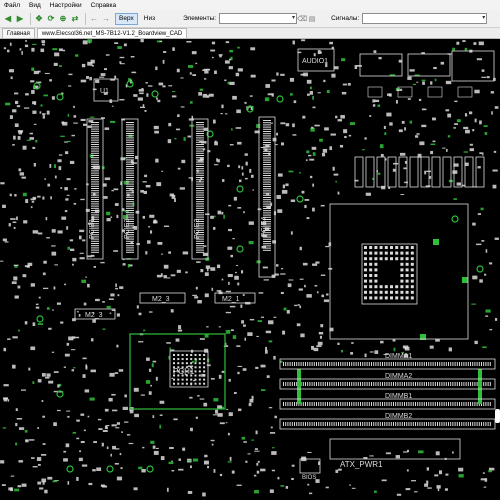 The image size is (500, 500). I want to click on pcie-slot-label: PCIE1, so click(92, 229).